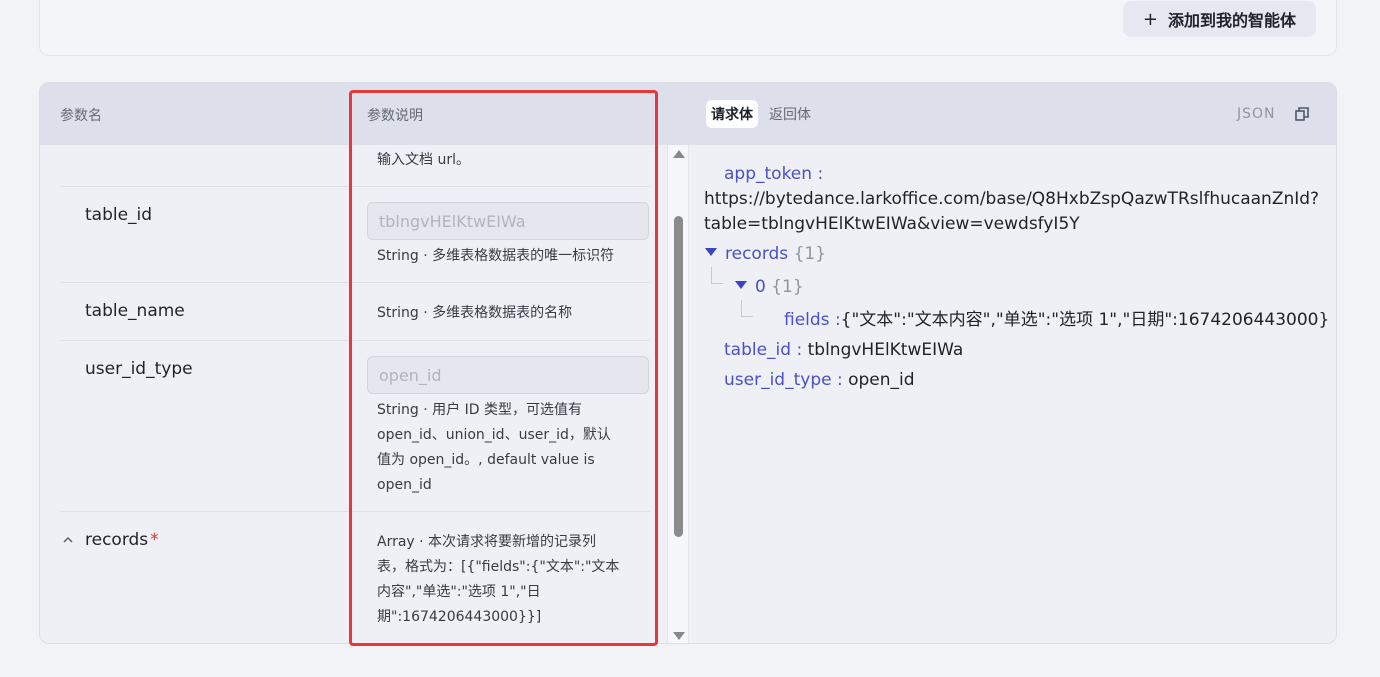  Describe the element at coordinates (790, 114) in the screenshot. I see `tab-response-body: 返回体` at that location.